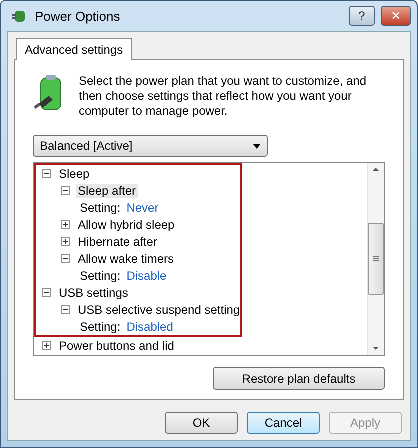  Describe the element at coordinates (78, 16) in the screenshot. I see `window-title: Power Options` at that location.